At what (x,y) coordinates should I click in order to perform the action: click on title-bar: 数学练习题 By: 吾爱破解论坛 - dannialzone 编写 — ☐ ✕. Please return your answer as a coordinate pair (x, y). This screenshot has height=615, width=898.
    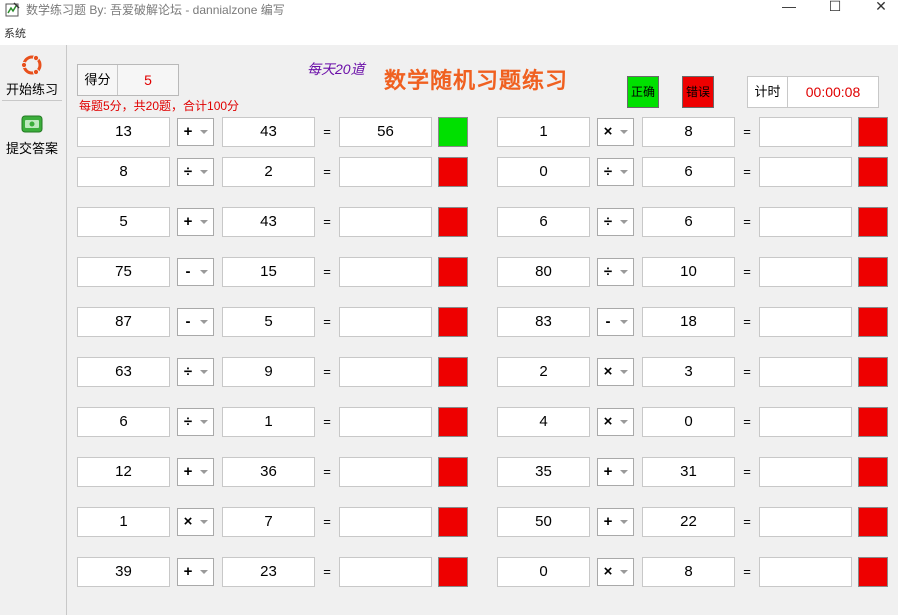
    Looking at the image, I should click on (449, 14).